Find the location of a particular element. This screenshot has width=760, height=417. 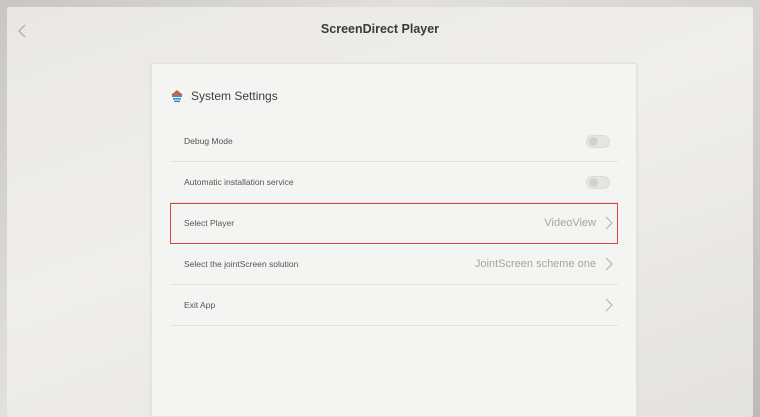

setting-label: Exit App is located at coordinates (200, 305).